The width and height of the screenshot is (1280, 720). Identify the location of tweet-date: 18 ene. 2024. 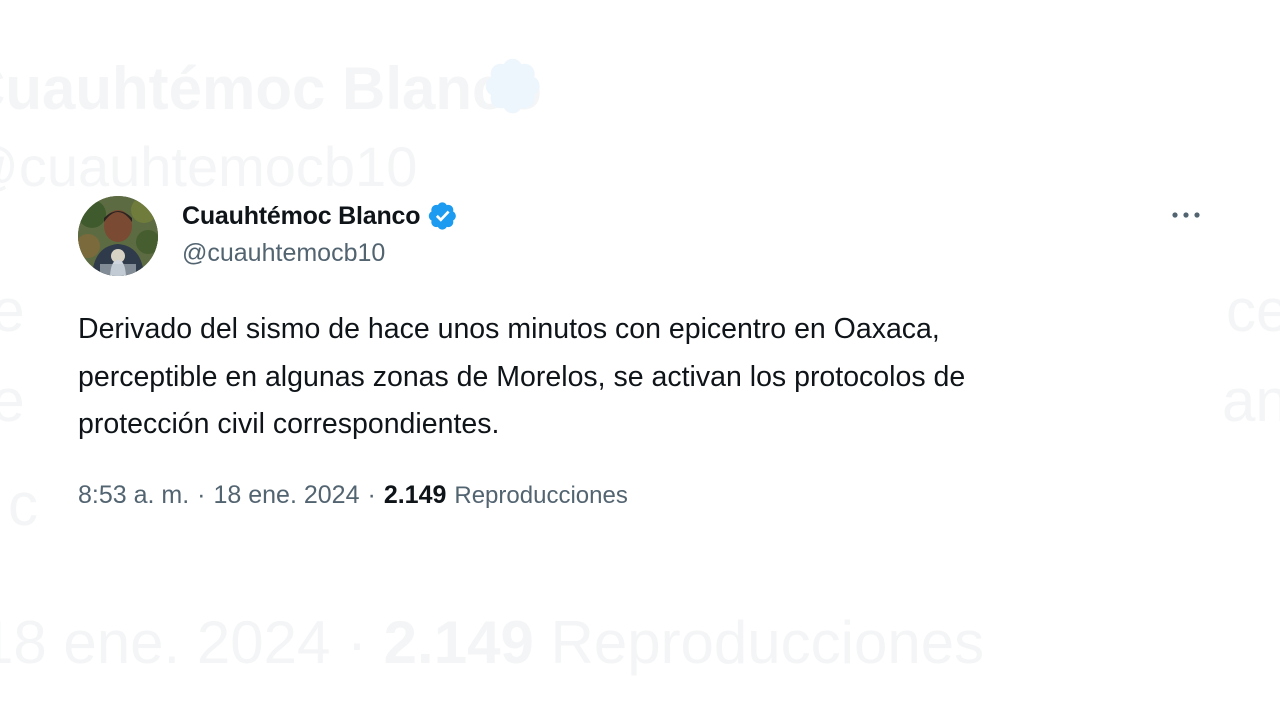
(287, 495).